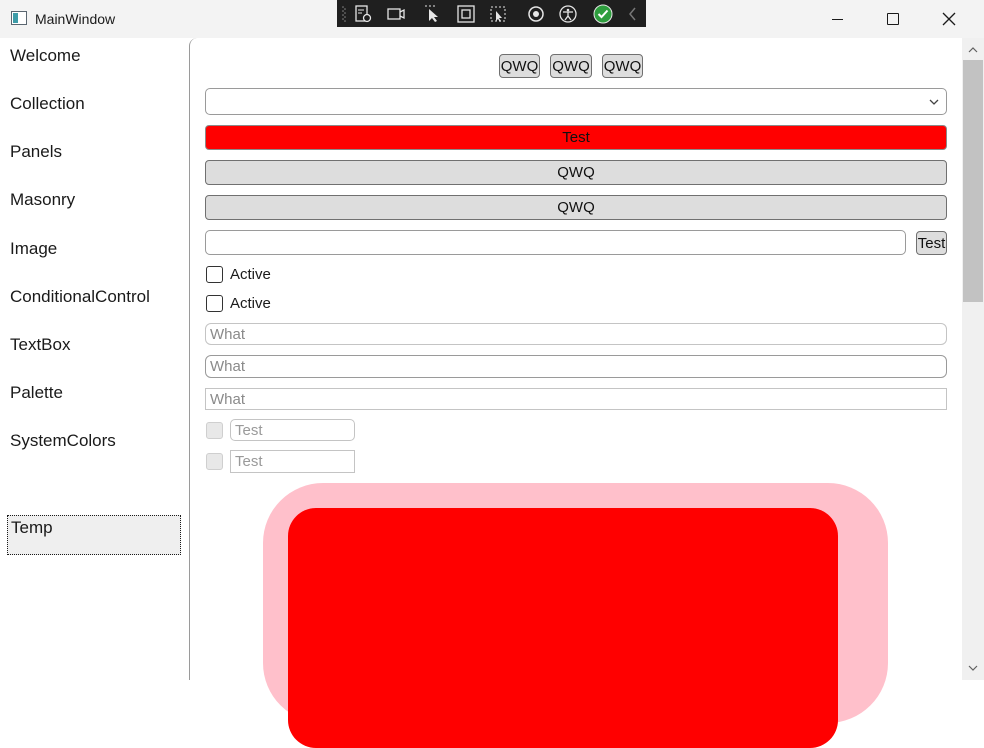  I want to click on test-field-2: Test, so click(292, 461).